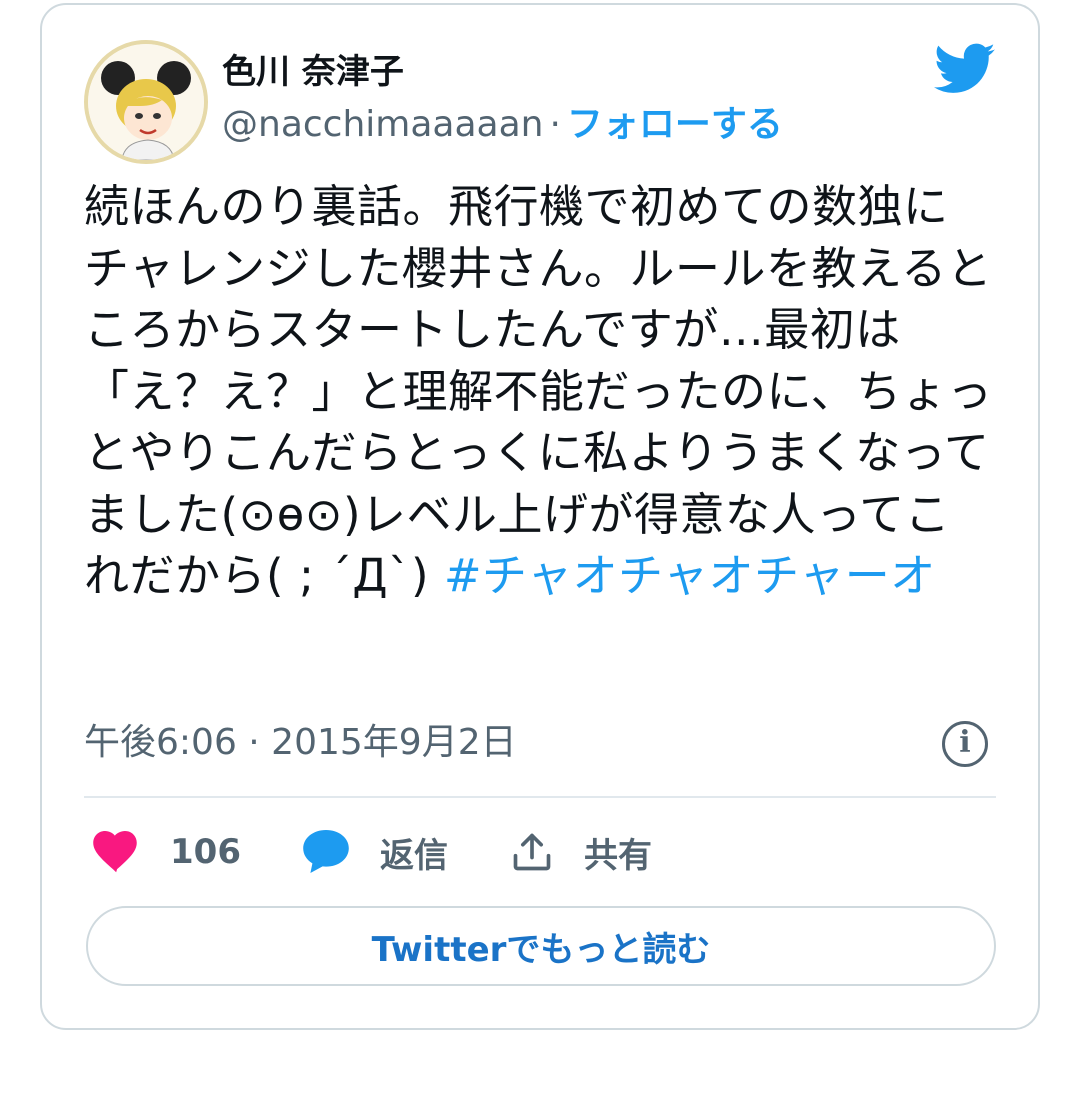  I want to click on share-button: 共有, so click(581, 852).